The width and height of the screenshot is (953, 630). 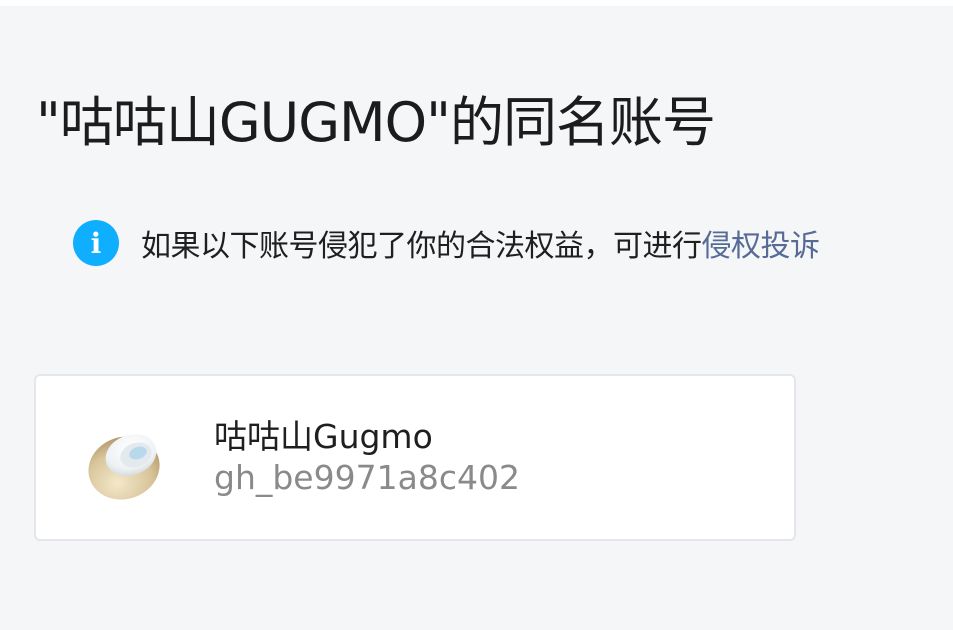 I want to click on info-icon: i, so click(x=96, y=243).